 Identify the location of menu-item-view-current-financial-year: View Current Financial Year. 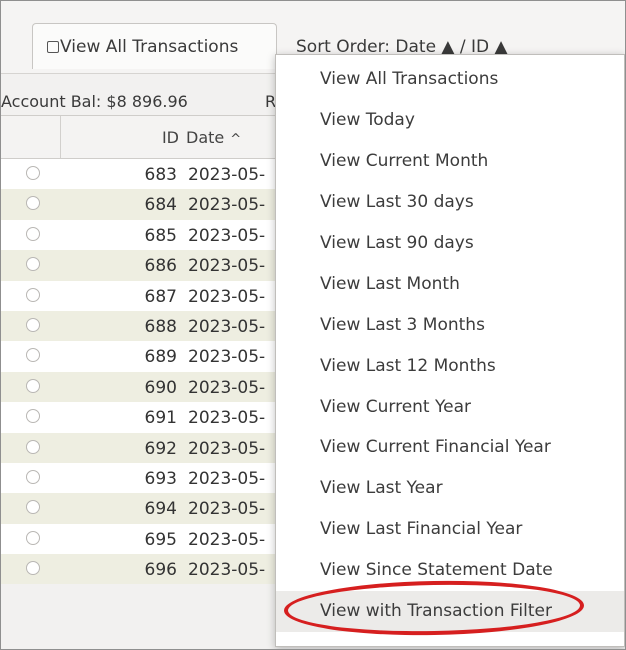
(450, 447).